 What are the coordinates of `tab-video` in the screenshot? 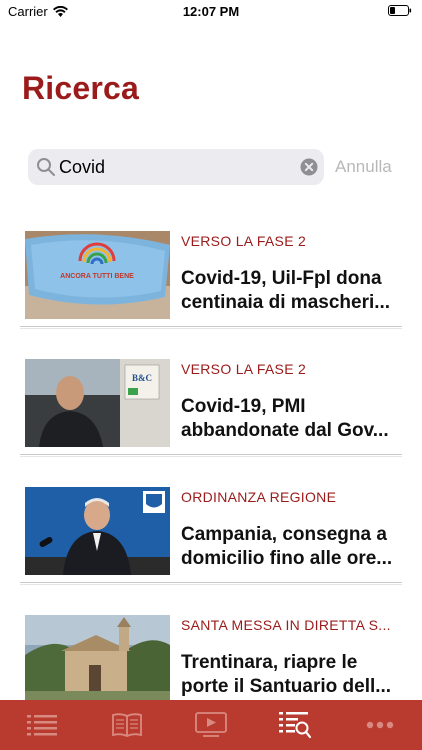 It's located at (211, 725).